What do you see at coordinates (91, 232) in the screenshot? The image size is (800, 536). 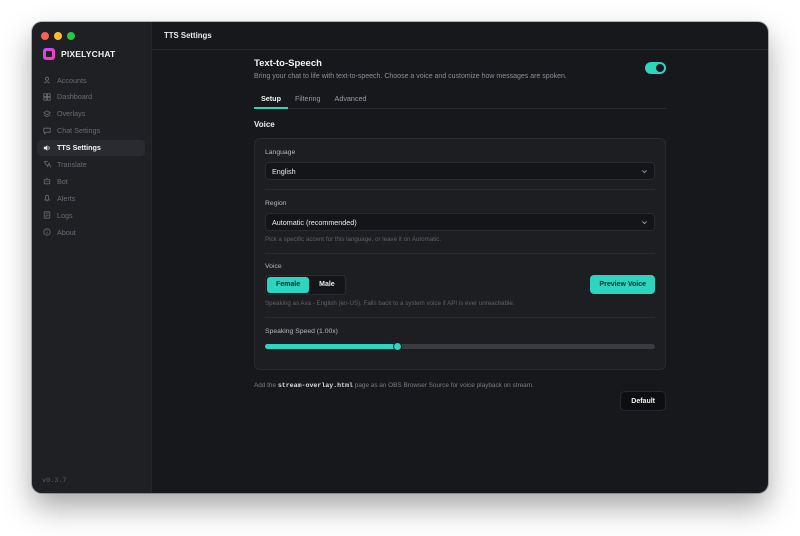 I see `sidebar-item-about: About` at bounding box center [91, 232].